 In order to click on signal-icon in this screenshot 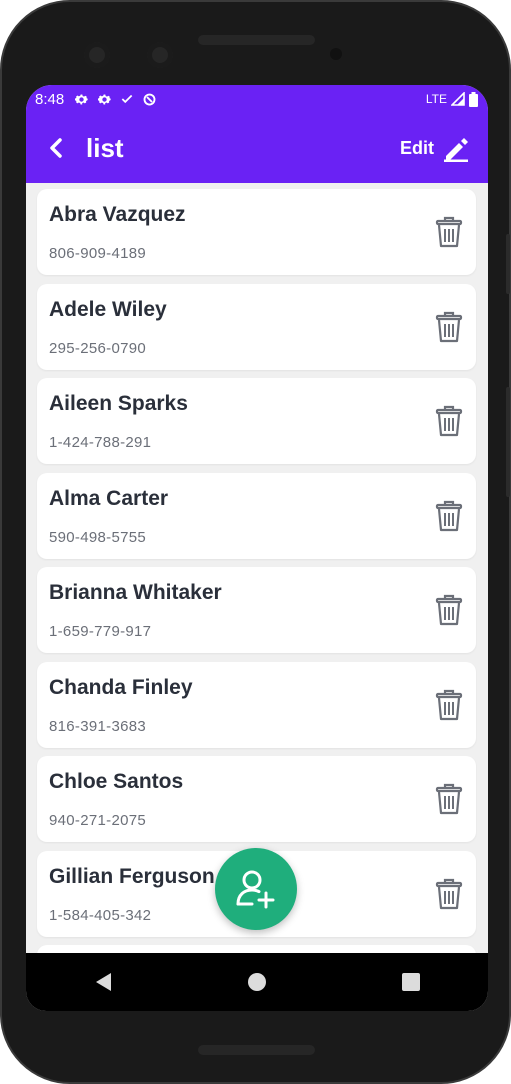, I will do `click(458, 99)`.